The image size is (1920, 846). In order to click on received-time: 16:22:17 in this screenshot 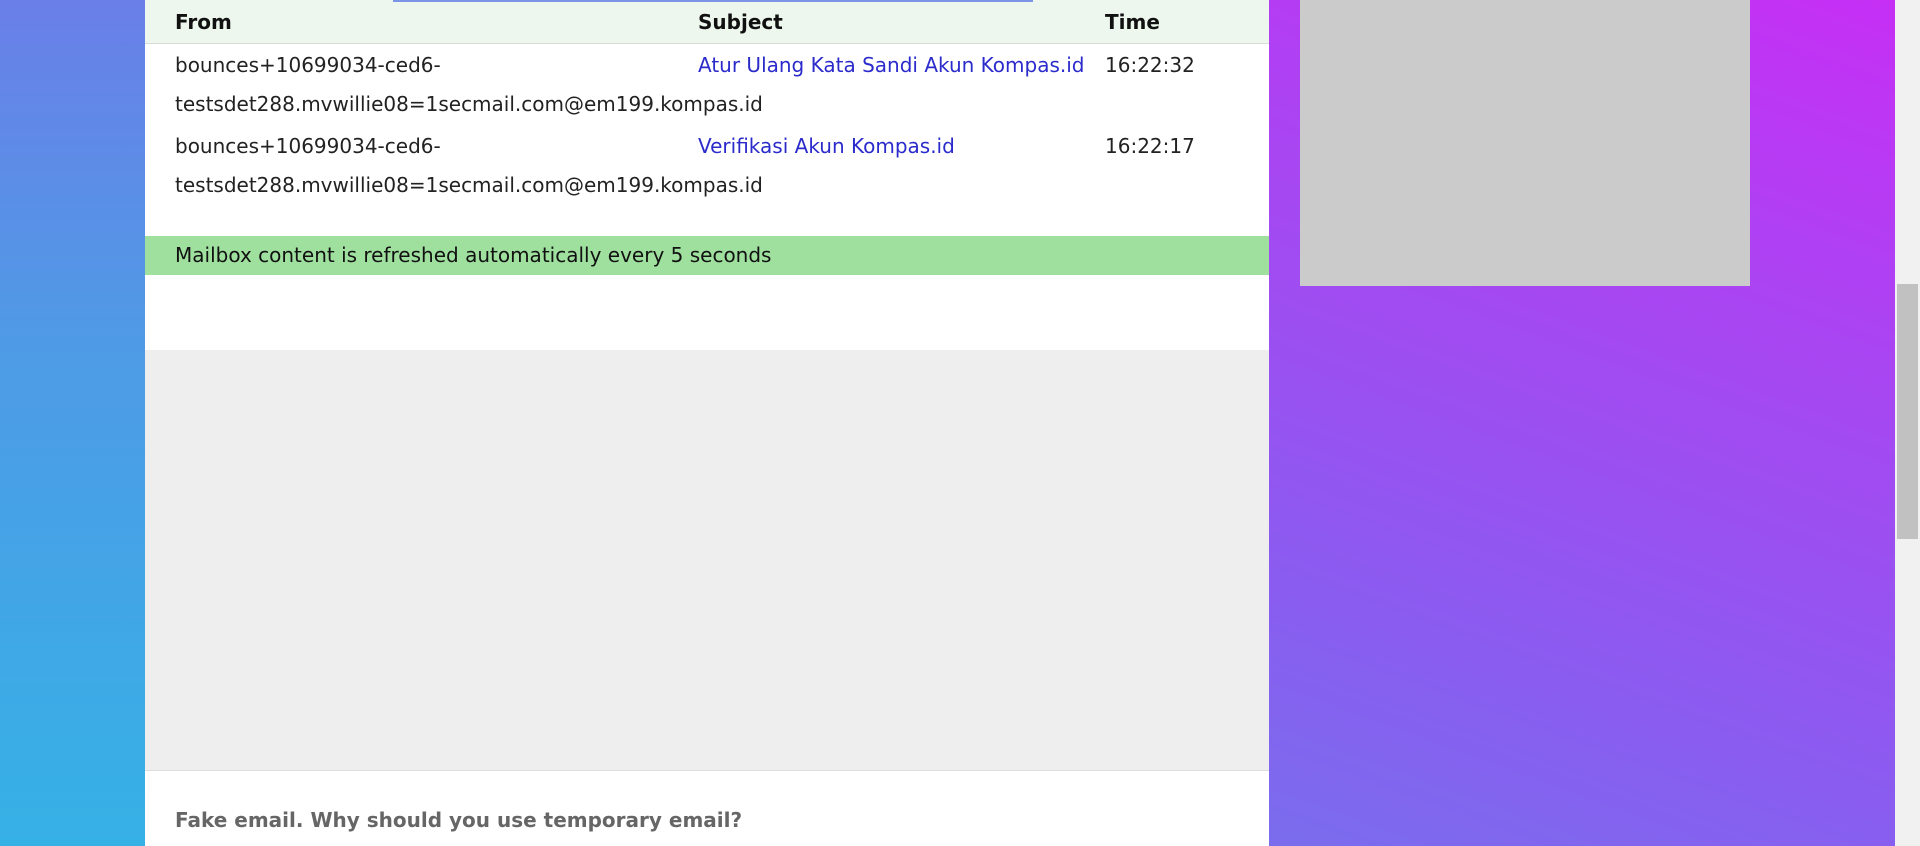, I will do `click(1150, 146)`.